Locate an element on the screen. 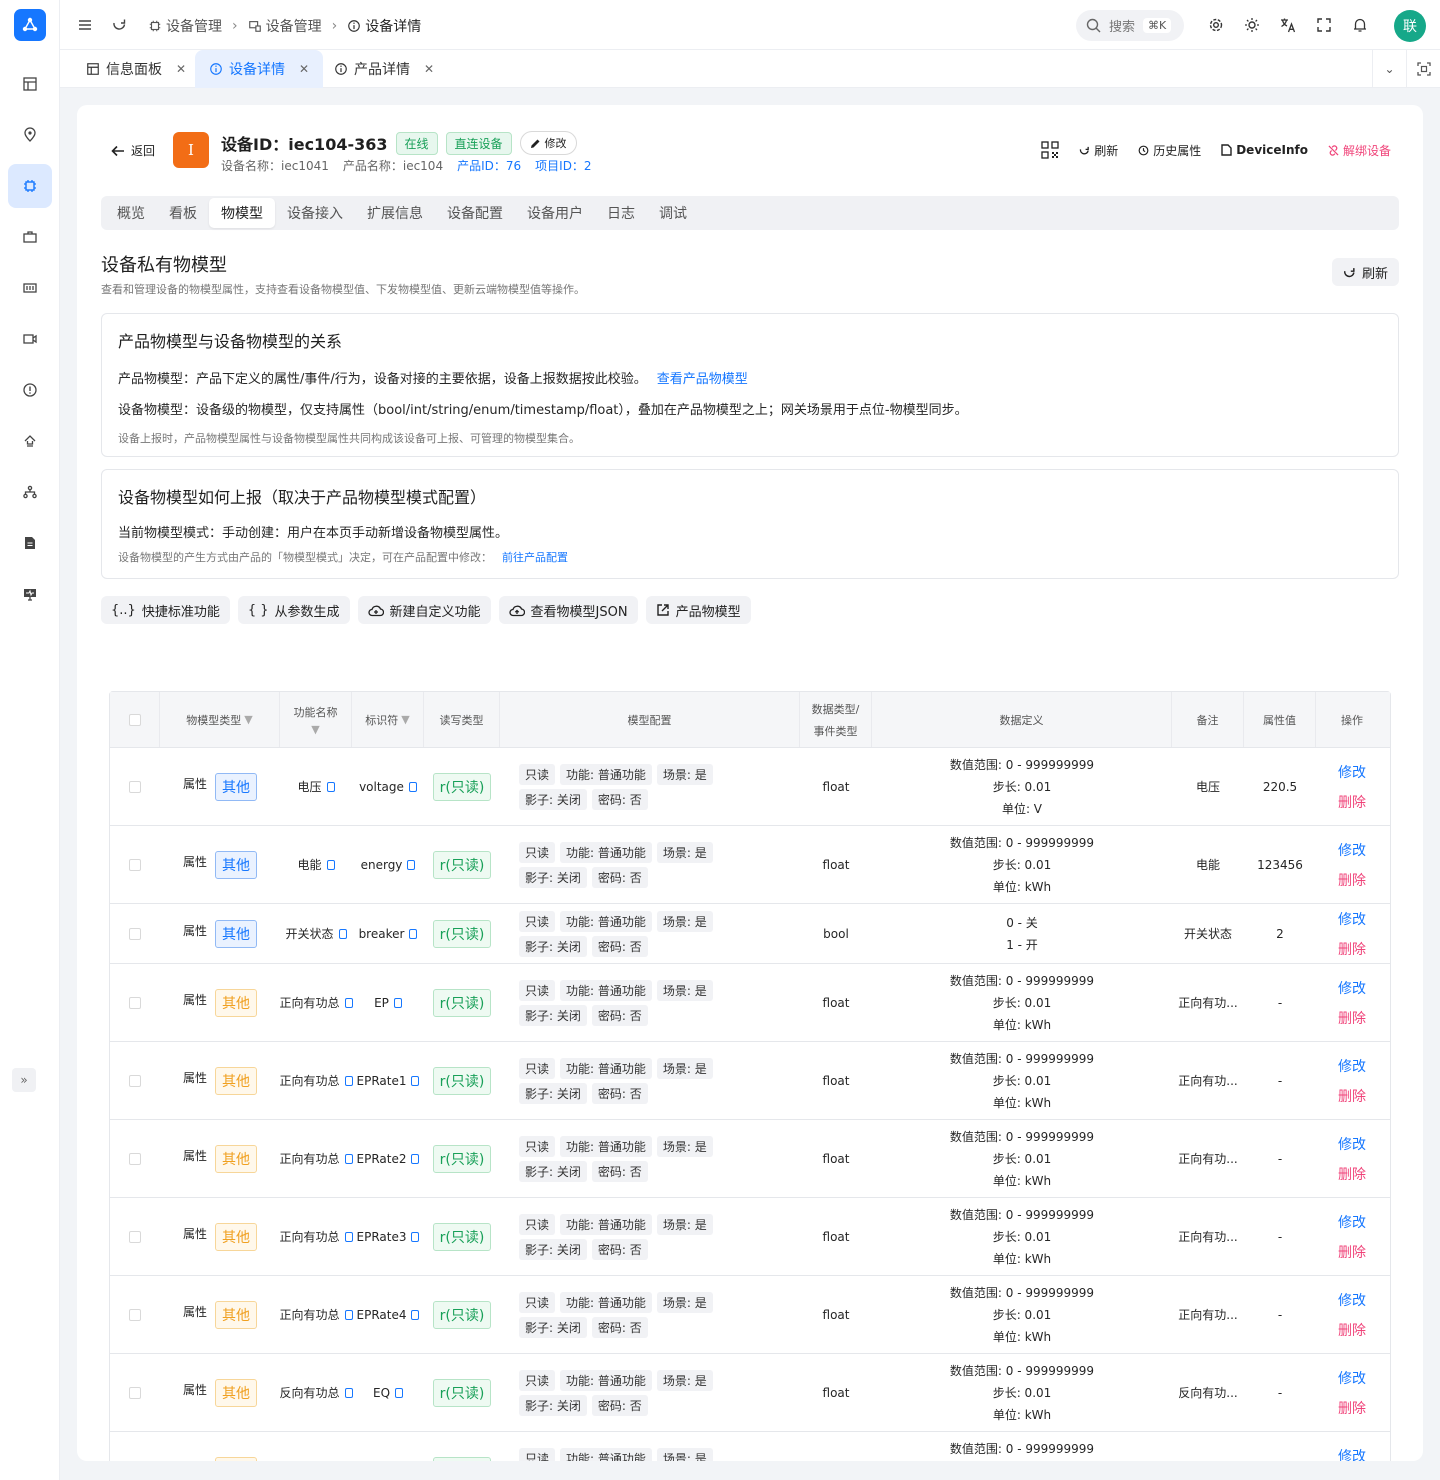  tab-overview: 概览 is located at coordinates (131, 213).